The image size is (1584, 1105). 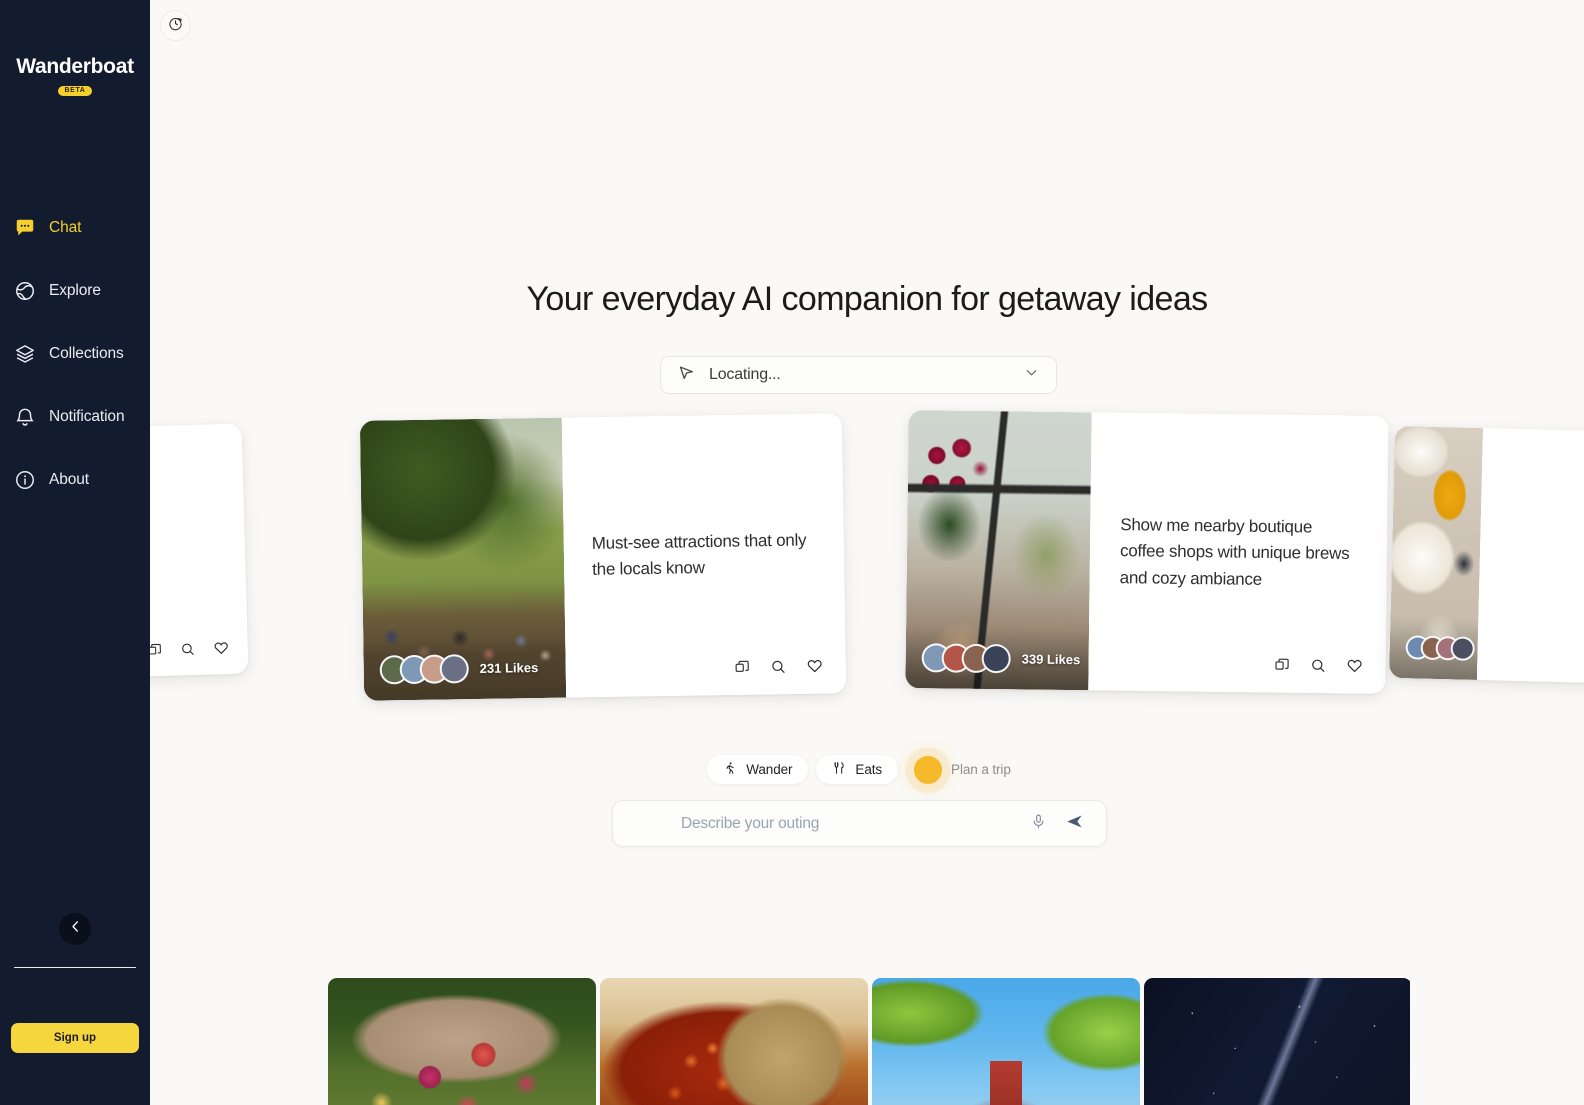 I want to click on strip-image-apples-in-burlap-sack, so click(x=462, y=1041).